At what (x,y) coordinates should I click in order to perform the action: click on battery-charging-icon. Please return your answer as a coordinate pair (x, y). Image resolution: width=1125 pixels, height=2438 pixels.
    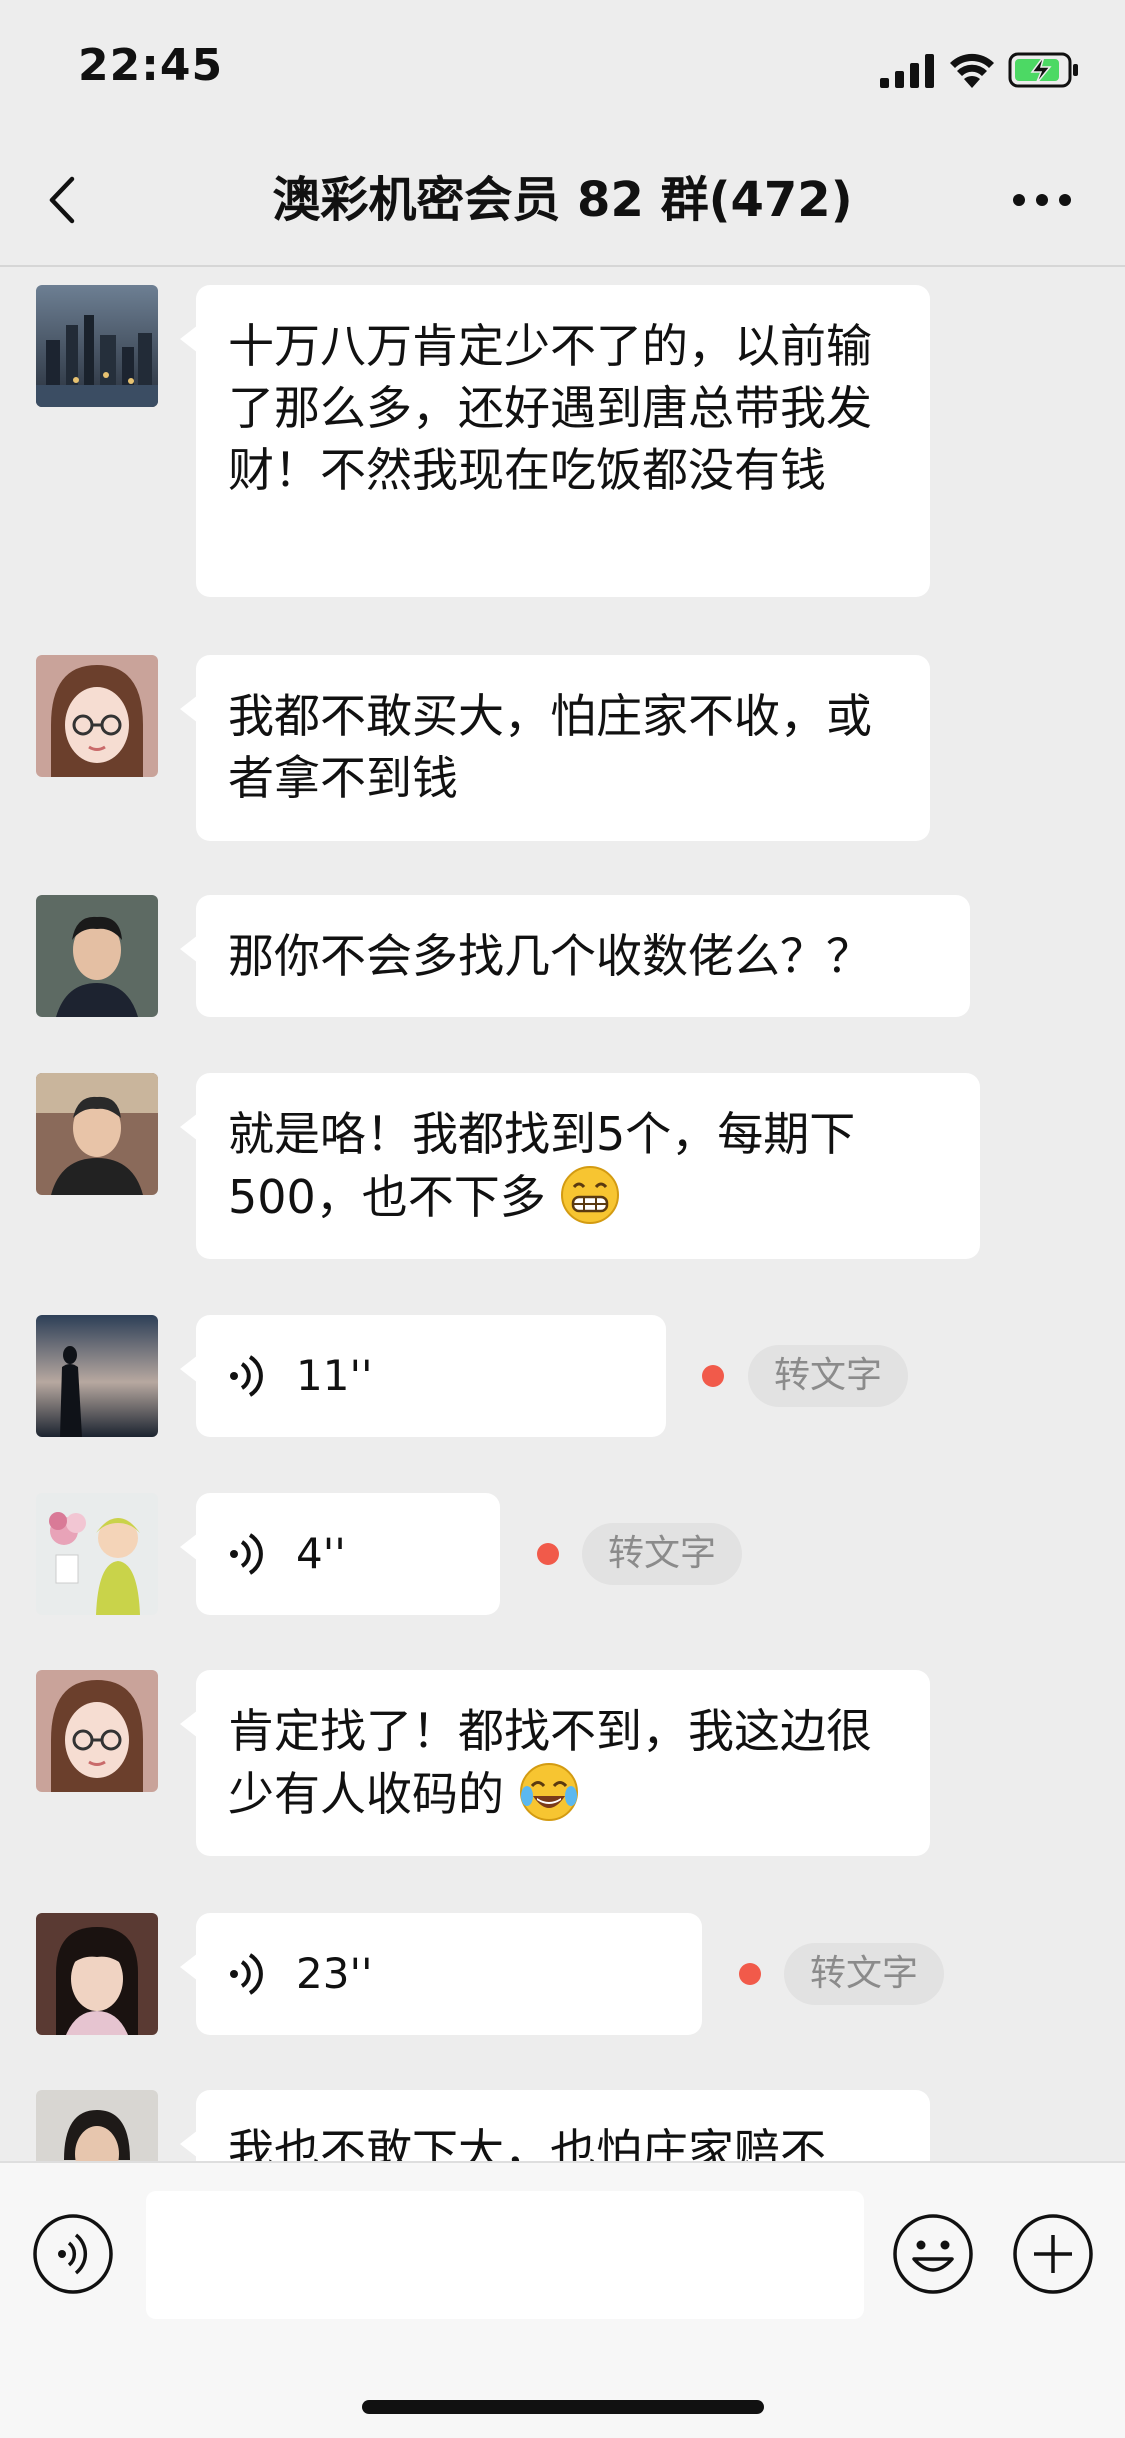
    Looking at the image, I should click on (1043, 70).